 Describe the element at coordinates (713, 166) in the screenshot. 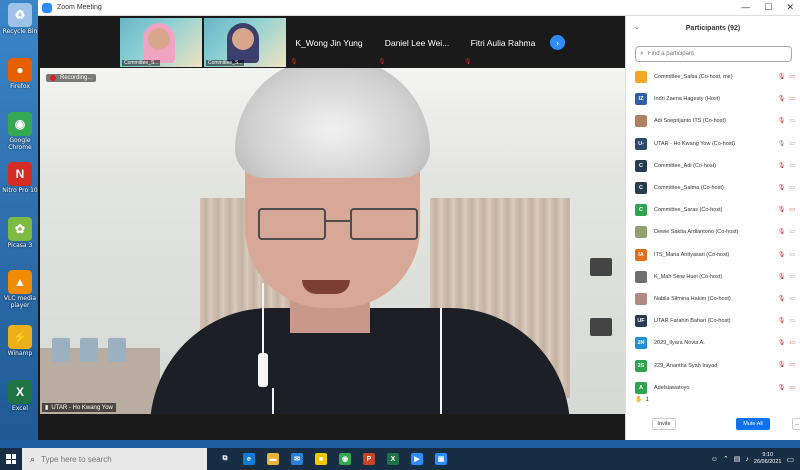

I see `participant-row: C Committee_Adi (Co-host) 🎙 ▭` at that location.